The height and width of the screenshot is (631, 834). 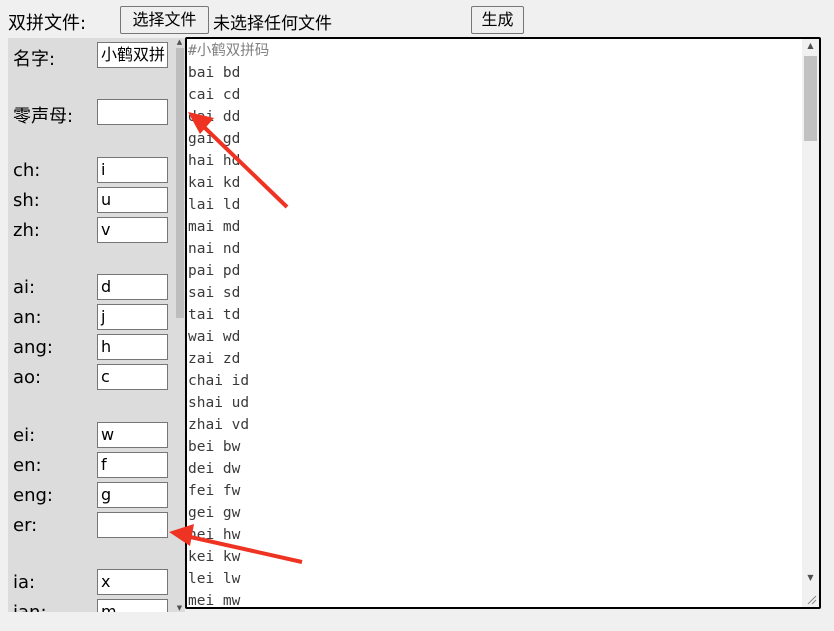 What do you see at coordinates (96, 200) in the screenshot?
I see `mapping-row-sh: sh: u` at bounding box center [96, 200].